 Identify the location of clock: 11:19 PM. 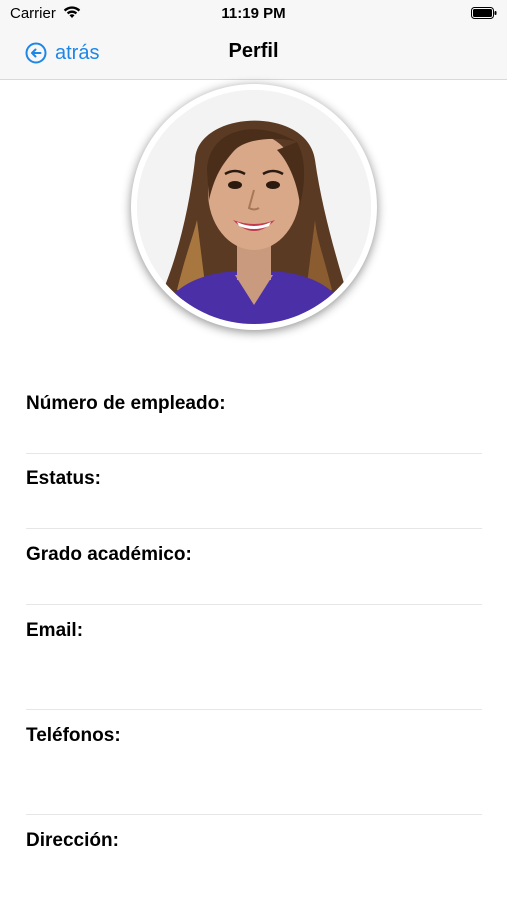
(253, 13).